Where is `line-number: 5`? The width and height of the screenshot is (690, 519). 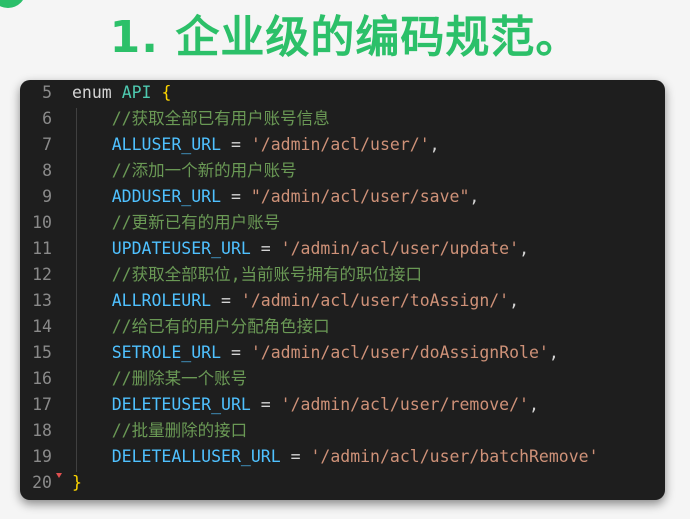 line-number: 5 is located at coordinates (47, 92).